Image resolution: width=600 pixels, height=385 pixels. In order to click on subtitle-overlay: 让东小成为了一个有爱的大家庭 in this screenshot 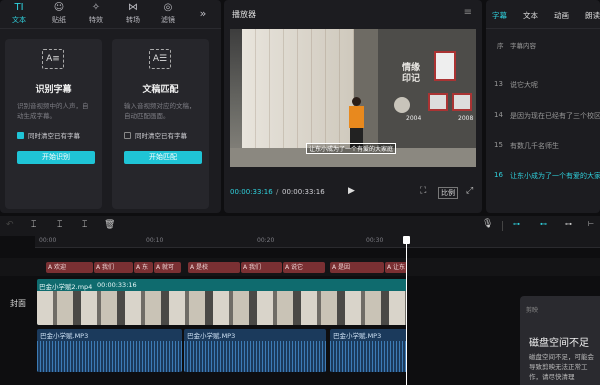, I will do `click(351, 148)`.